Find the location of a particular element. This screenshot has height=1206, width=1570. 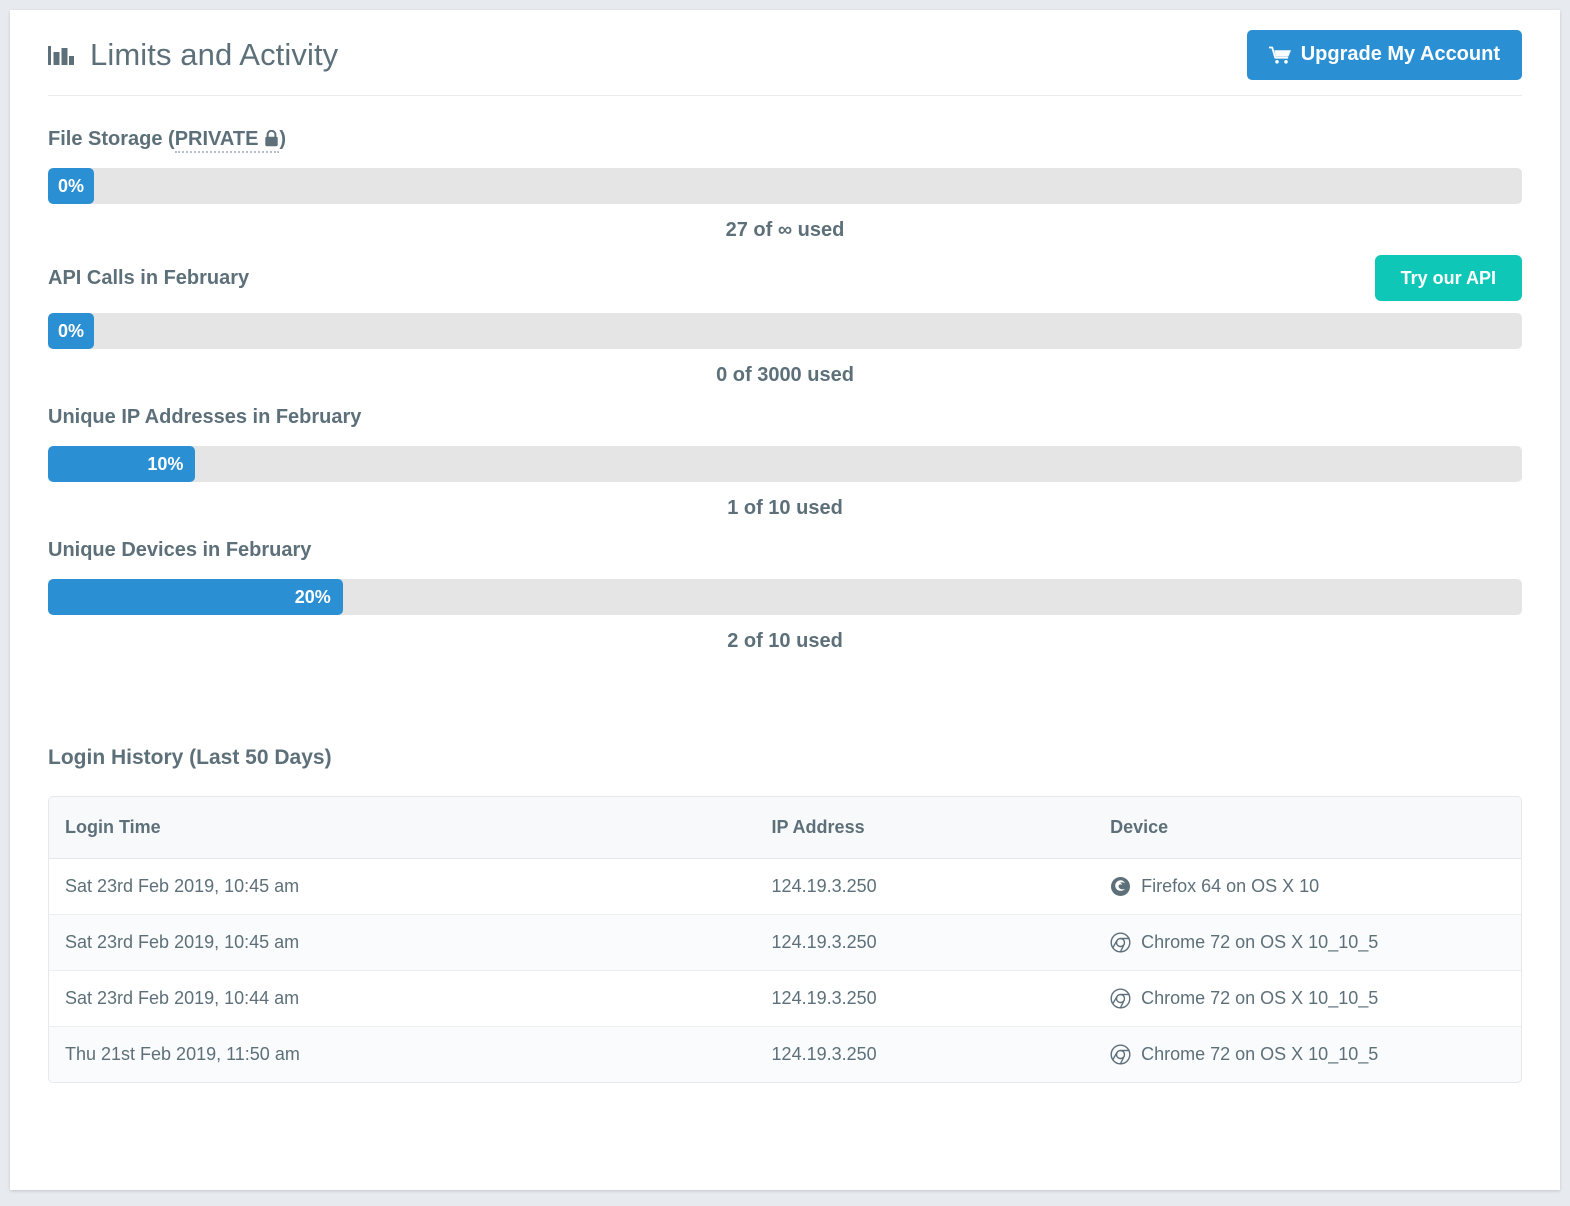

progress-percent-label: 20% is located at coordinates (312, 596).